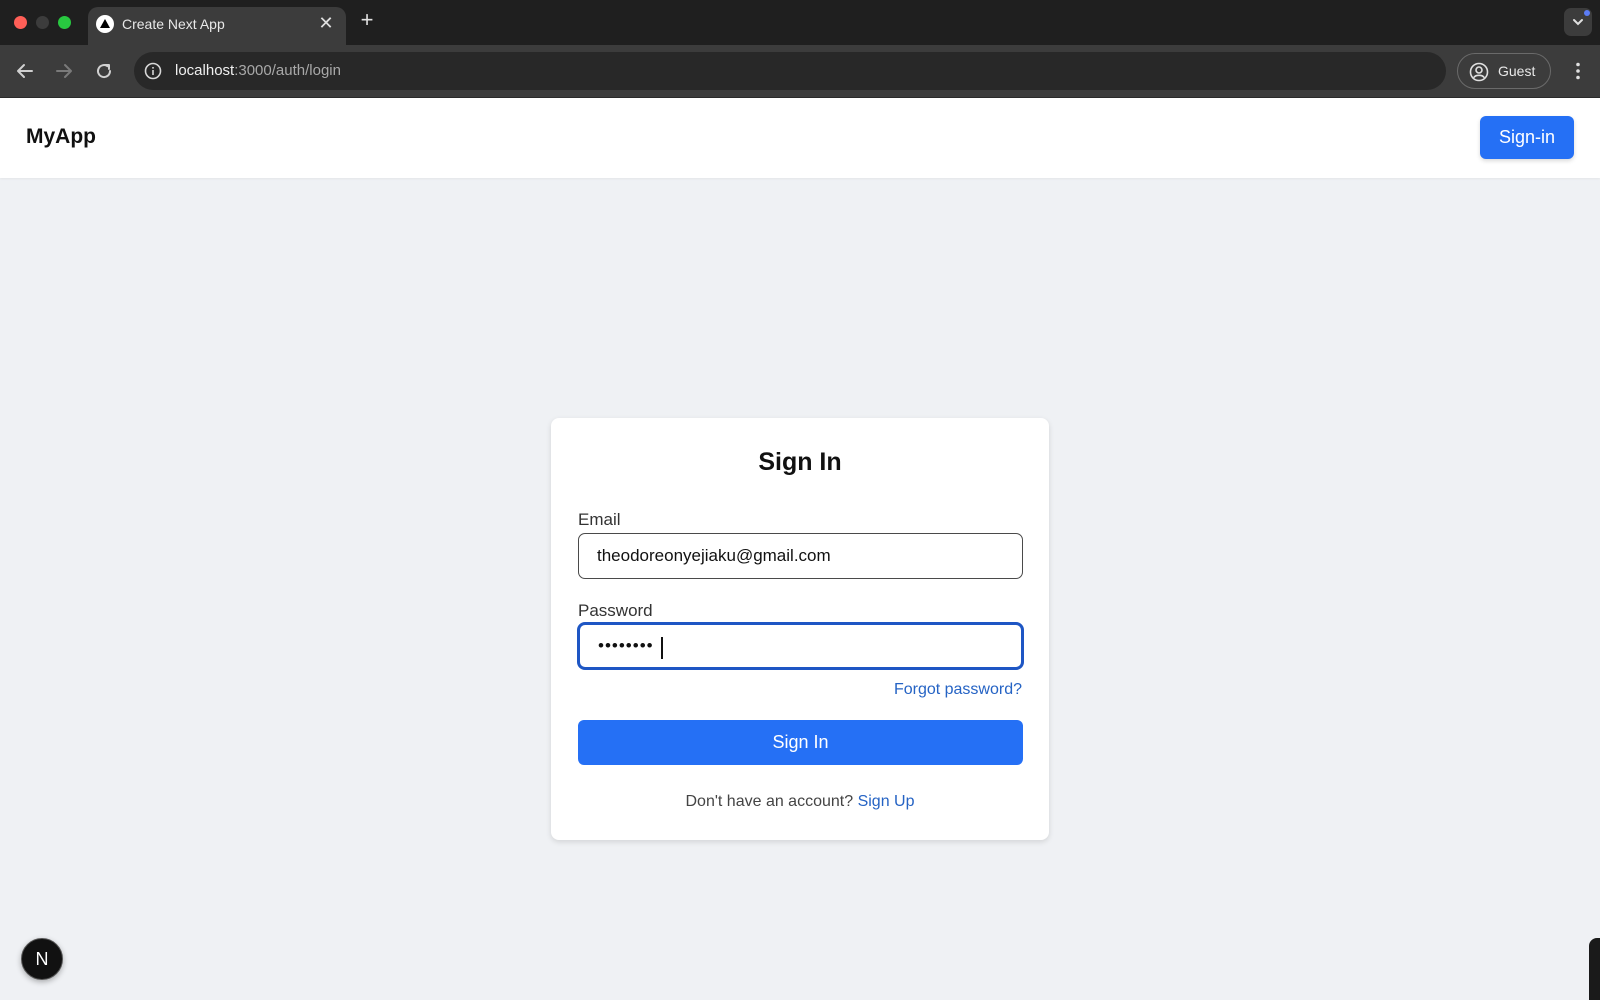 The height and width of the screenshot is (1000, 1600). I want to click on browser-tab-strip: Create Next App ✕ +, so click(800, 22).